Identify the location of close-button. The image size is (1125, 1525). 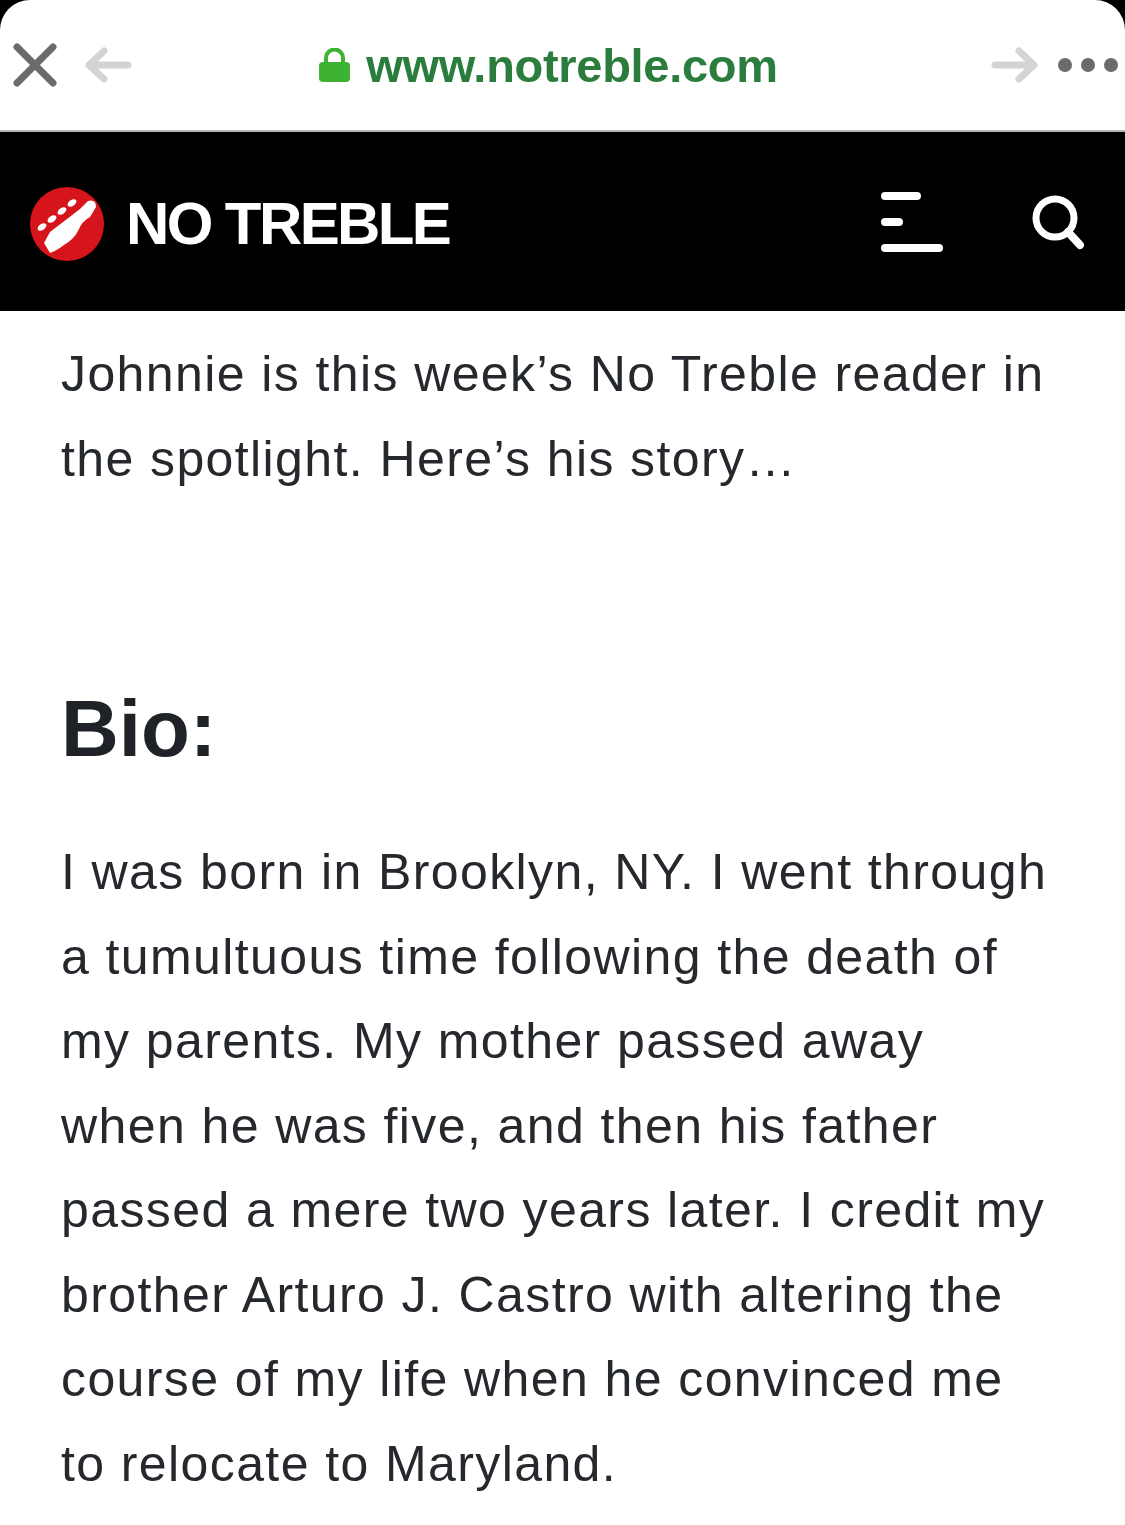
(35, 65).